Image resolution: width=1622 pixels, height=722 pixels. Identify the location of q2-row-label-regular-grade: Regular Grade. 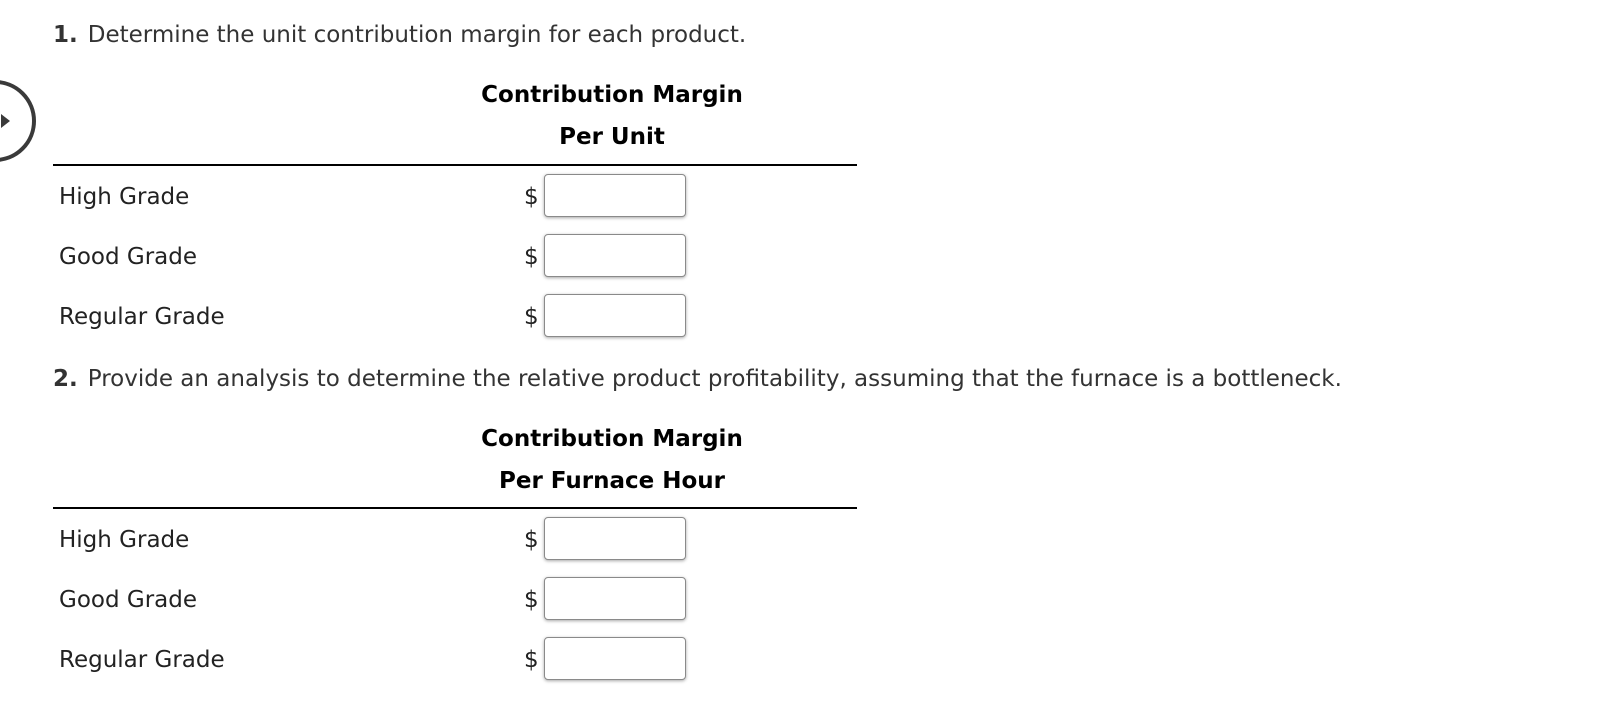
(142, 660).